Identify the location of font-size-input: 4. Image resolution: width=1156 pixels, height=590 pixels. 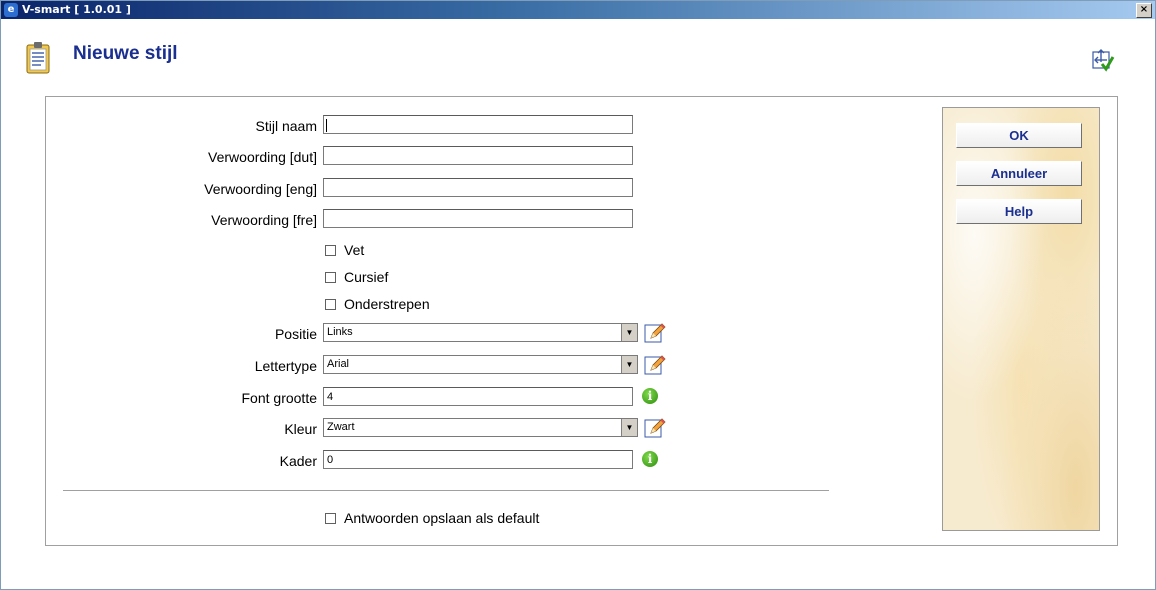
(478, 396).